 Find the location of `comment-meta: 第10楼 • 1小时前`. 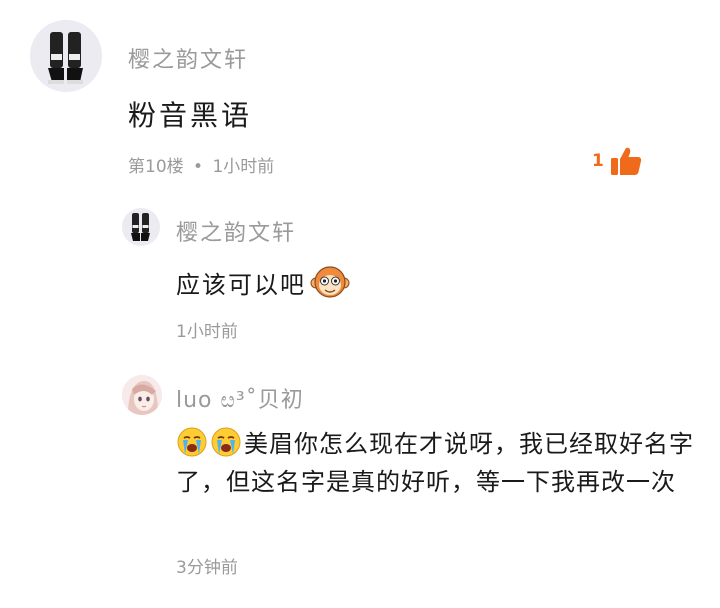

comment-meta: 第10楼 • 1小时前 is located at coordinates (201, 164).